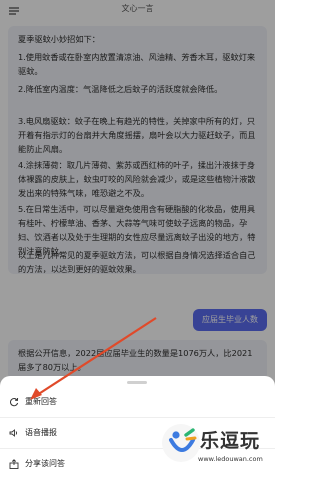 This screenshot has height=480, width=320. Describe the element at coordinates (183, 440) in the screenshot. I see `smile-logo-icon` at that location.